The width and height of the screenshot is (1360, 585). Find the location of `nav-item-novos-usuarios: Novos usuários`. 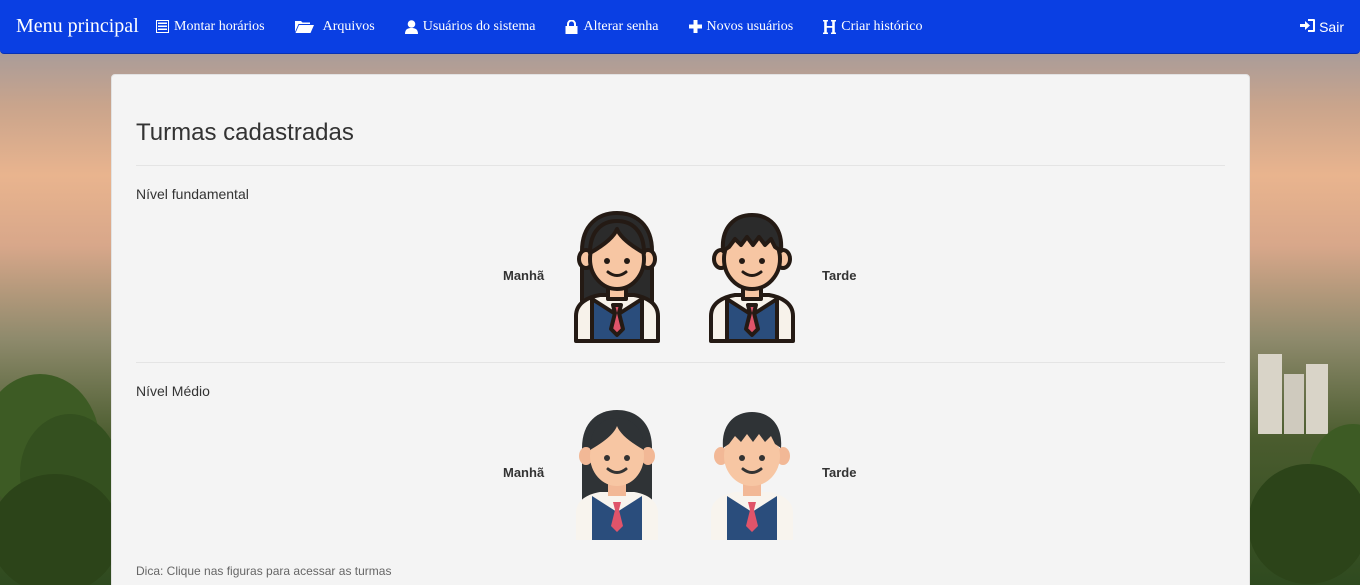

nav-item-novos-usuarios: Novos usuários is located at coordinates (741, 26).